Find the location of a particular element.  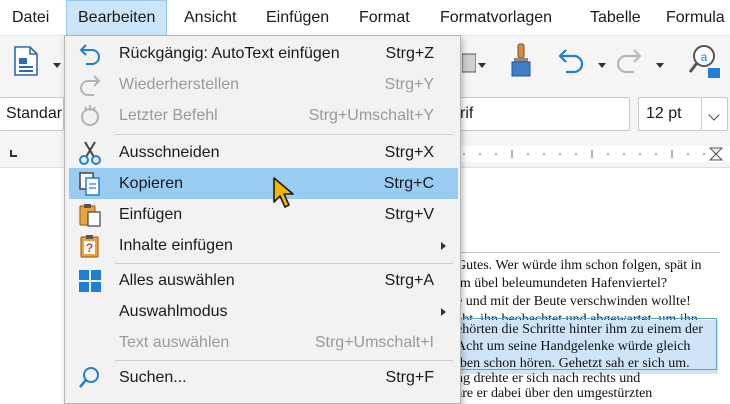

menu-ansicht: Ansicht is located at coordinates (210, 18).